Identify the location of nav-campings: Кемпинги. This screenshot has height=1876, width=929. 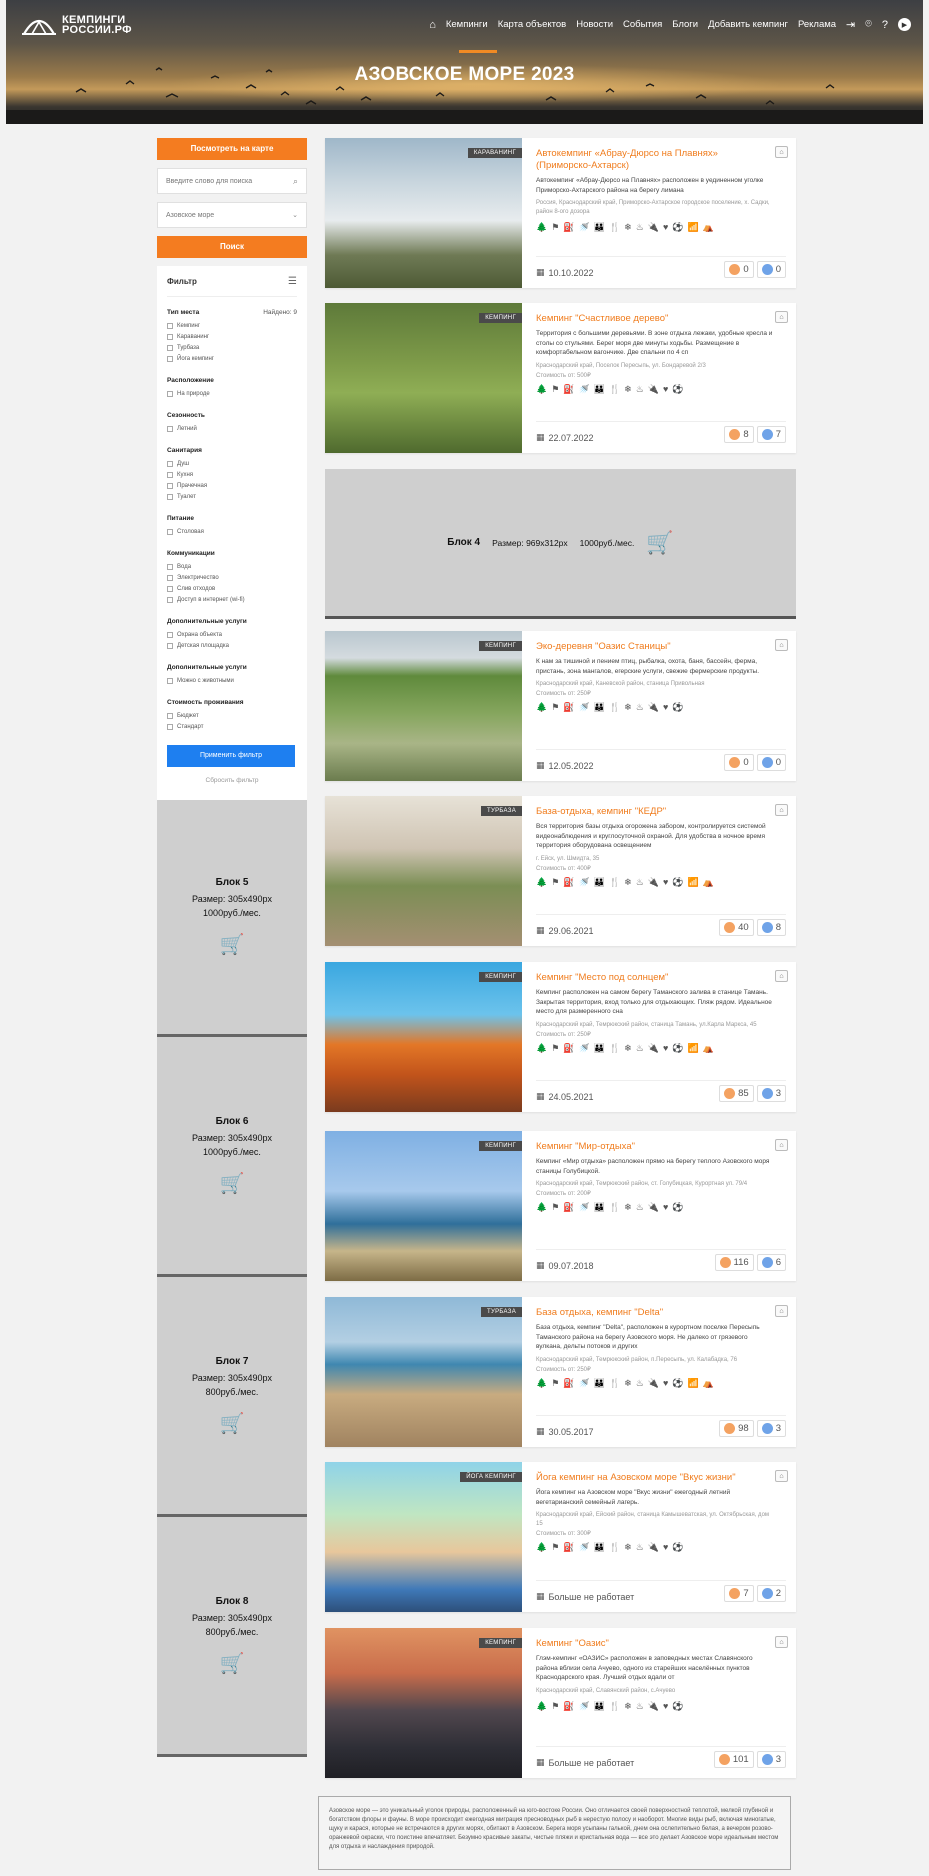
(467, 24).